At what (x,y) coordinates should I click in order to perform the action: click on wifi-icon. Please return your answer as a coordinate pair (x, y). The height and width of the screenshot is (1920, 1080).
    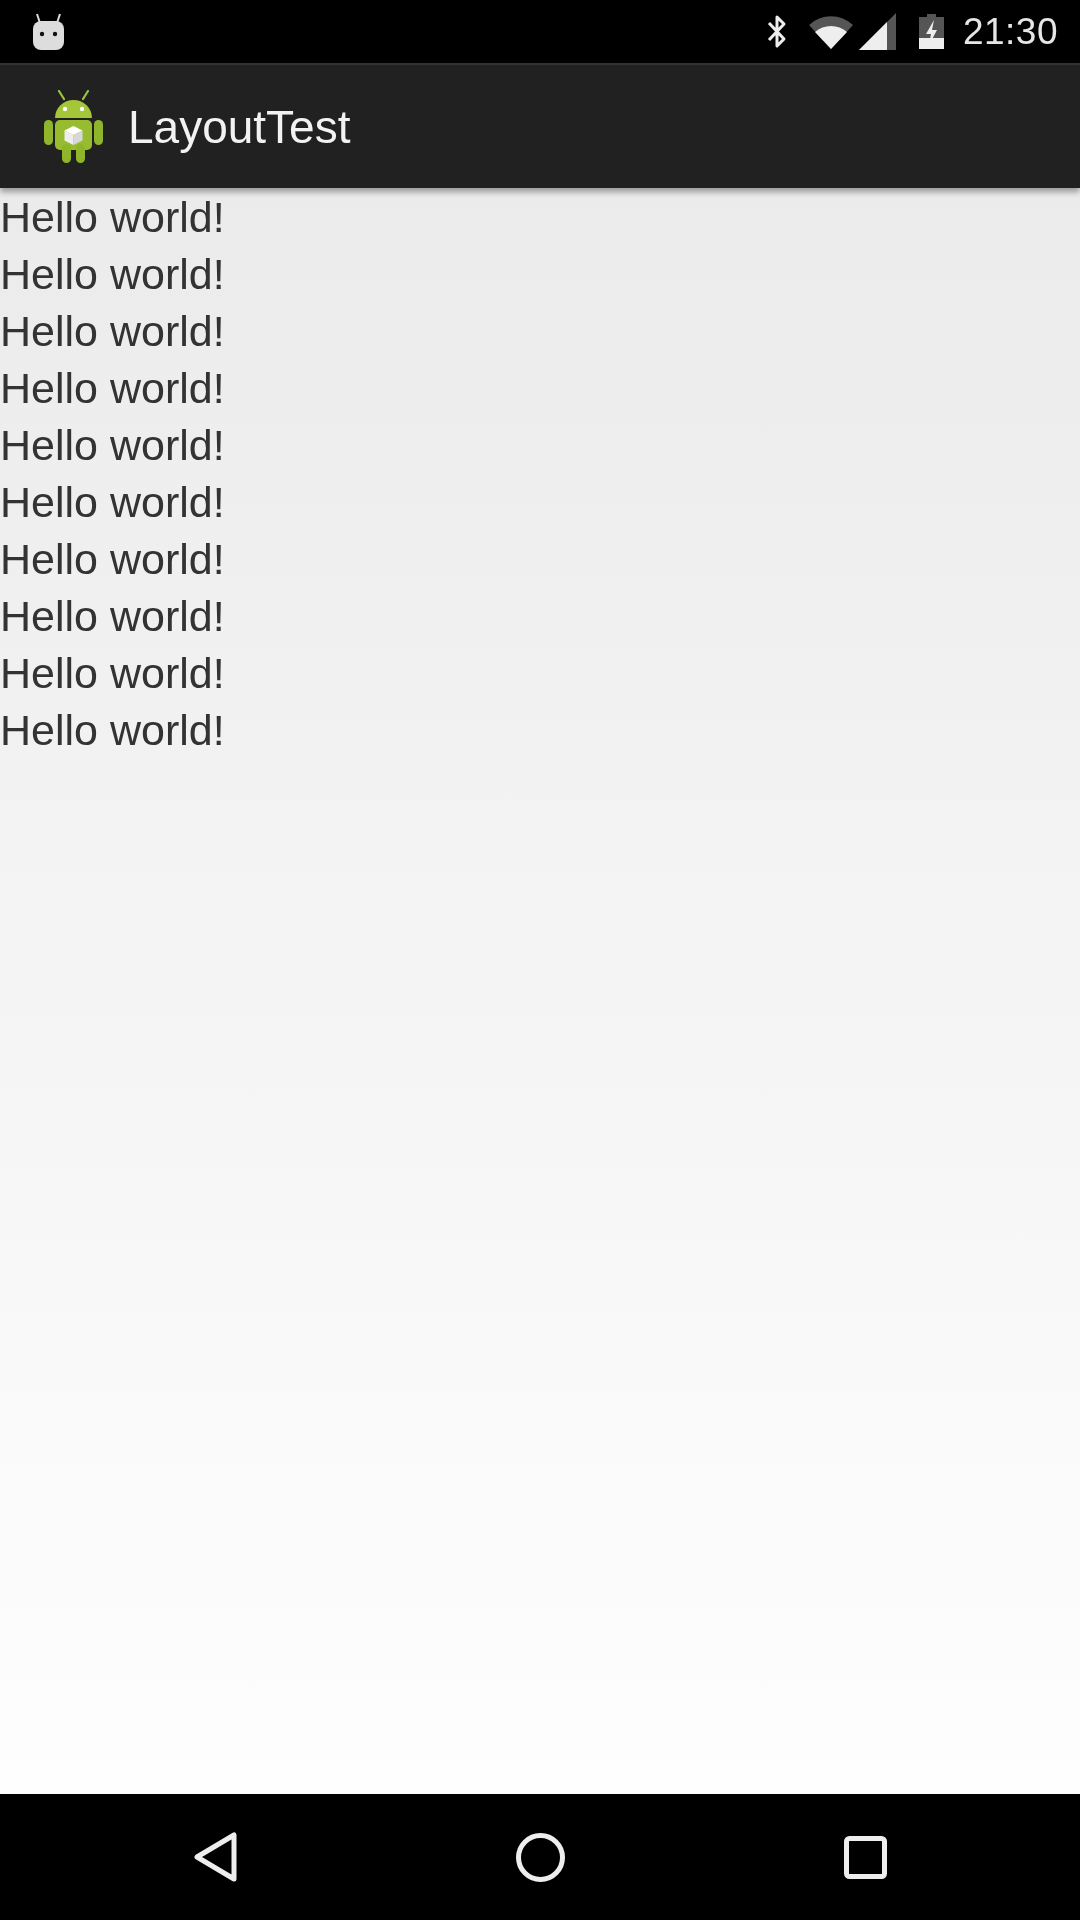
    Looking at the image, I should click on (830, 31).